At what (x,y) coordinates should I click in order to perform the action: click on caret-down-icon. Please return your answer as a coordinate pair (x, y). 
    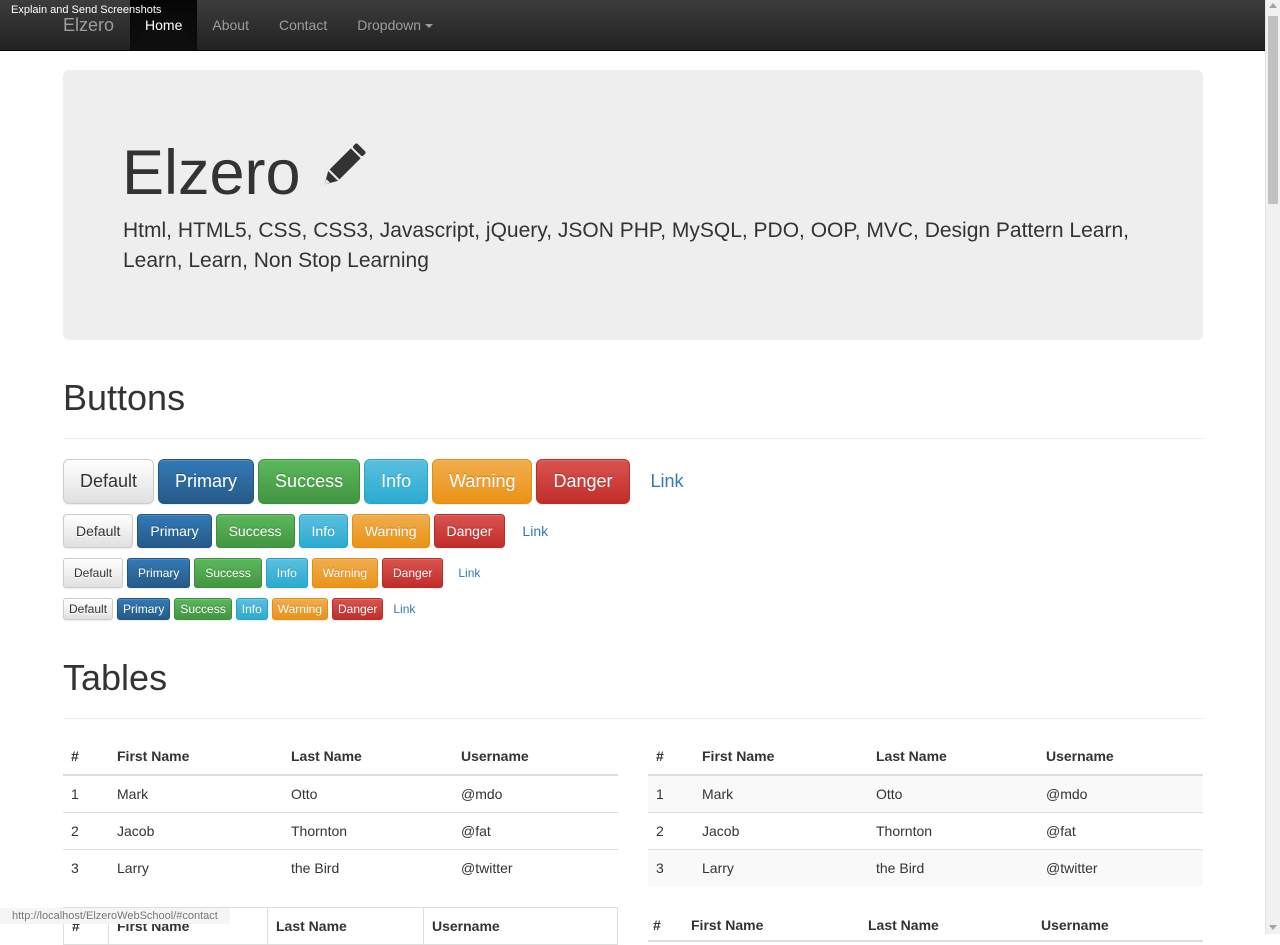
    Looking at the image, I should click on (429, 26).